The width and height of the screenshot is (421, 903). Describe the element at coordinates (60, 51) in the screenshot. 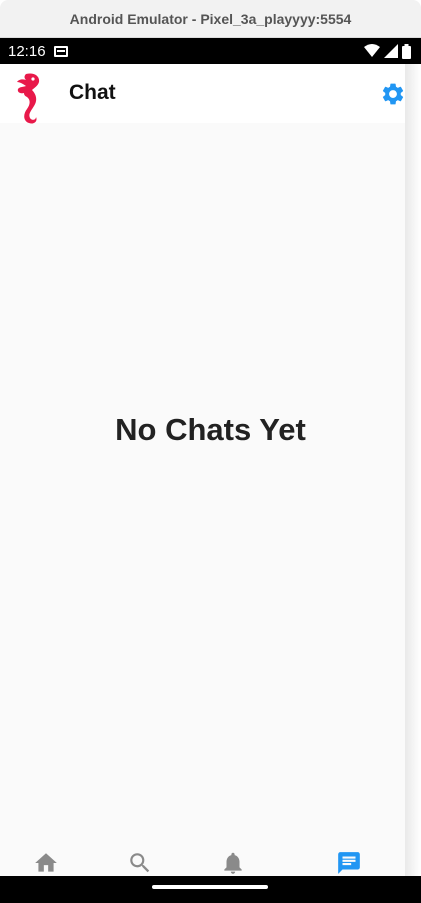

I see `notification-icon` at that location.